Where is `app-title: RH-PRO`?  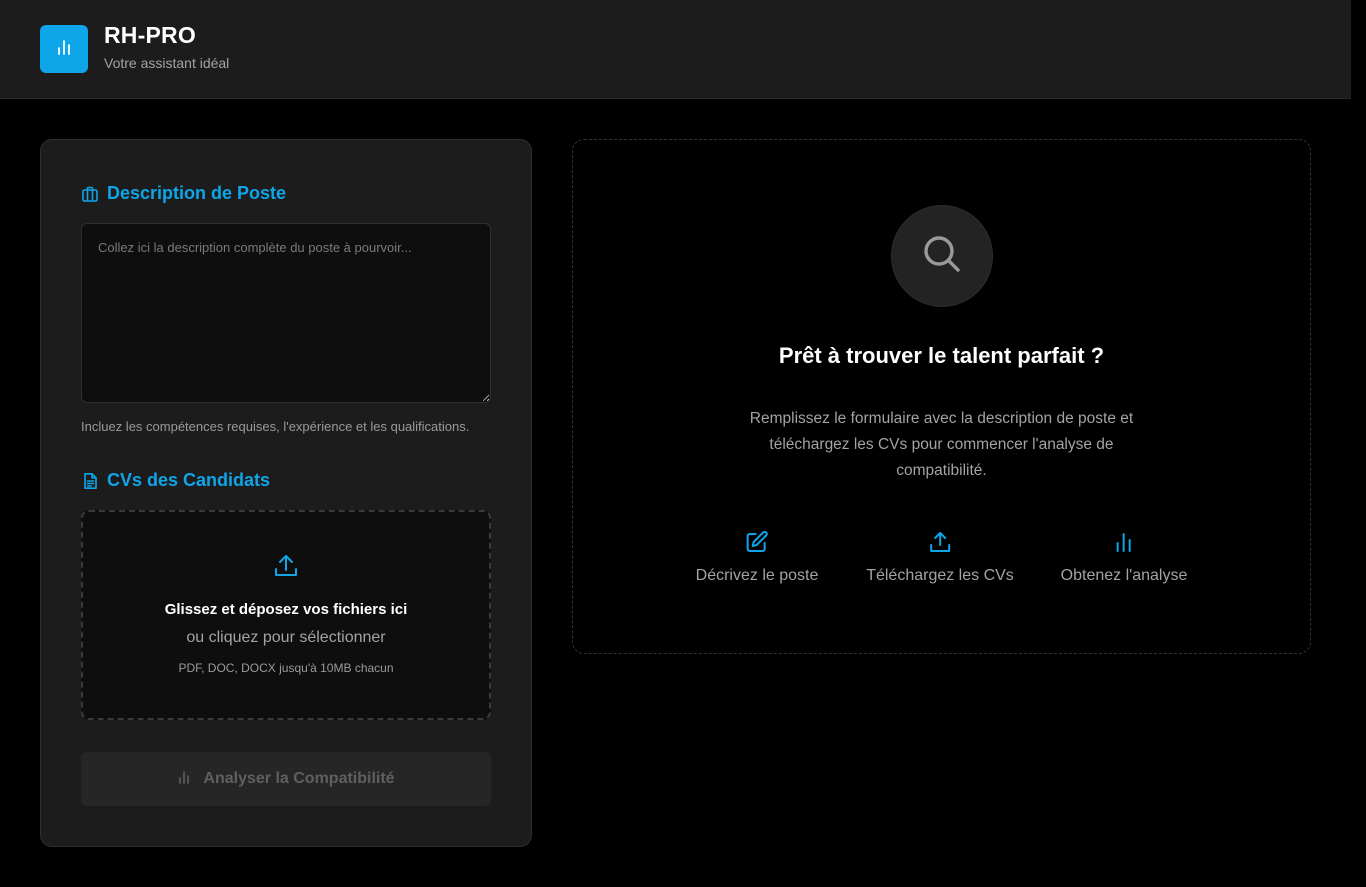 app-title: RH-PRO is located at coordinates (150, 35).